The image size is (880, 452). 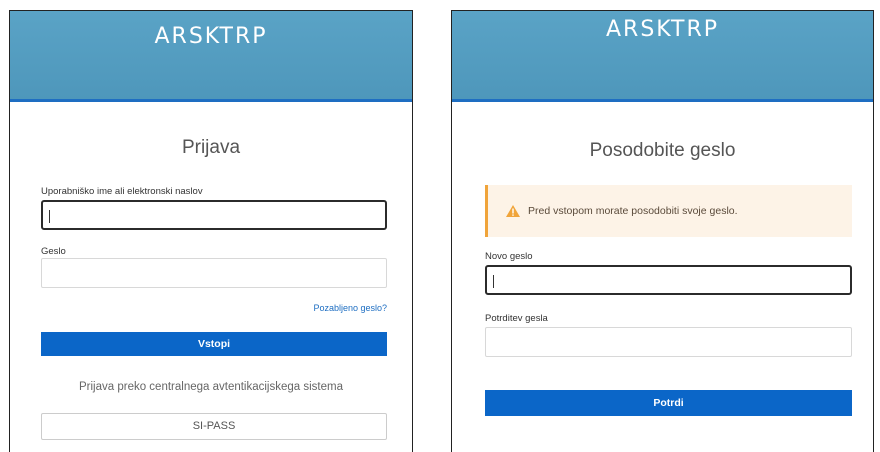 I want to click on new-password-label: Novo geslo, so click(x=509, y=256).